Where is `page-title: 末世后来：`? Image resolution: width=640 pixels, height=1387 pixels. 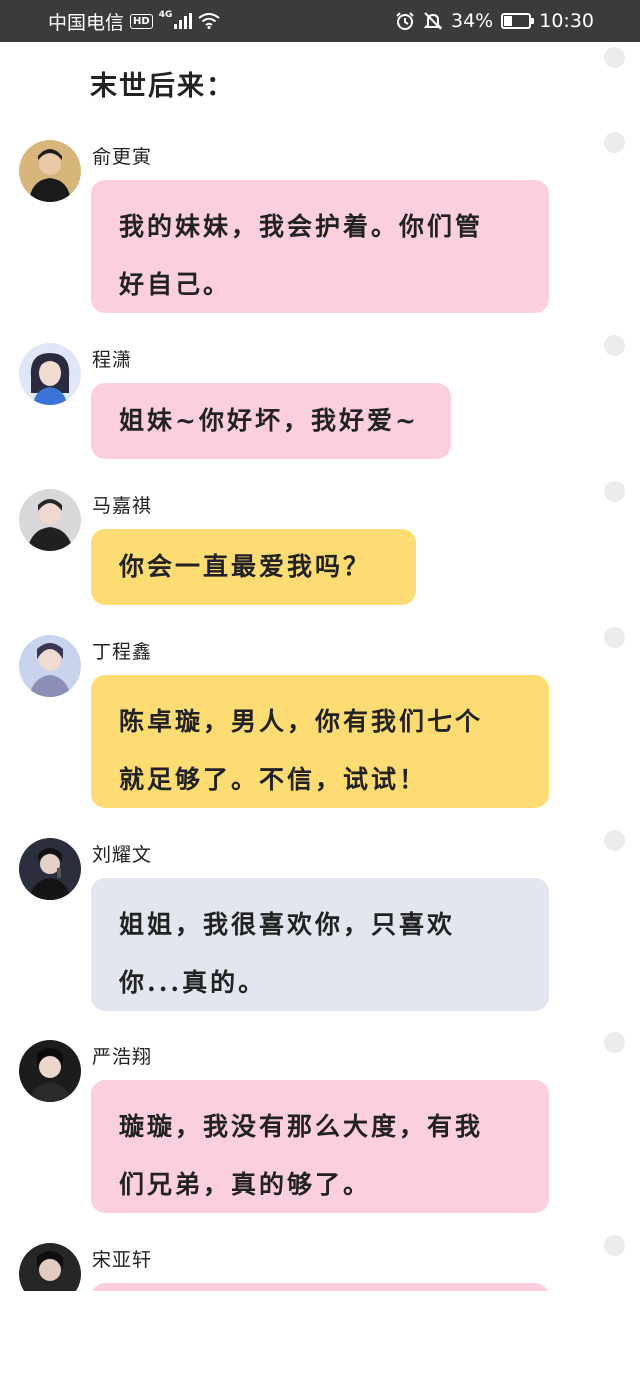 page-title: 末世后来： is located at coordinates (162, 86).